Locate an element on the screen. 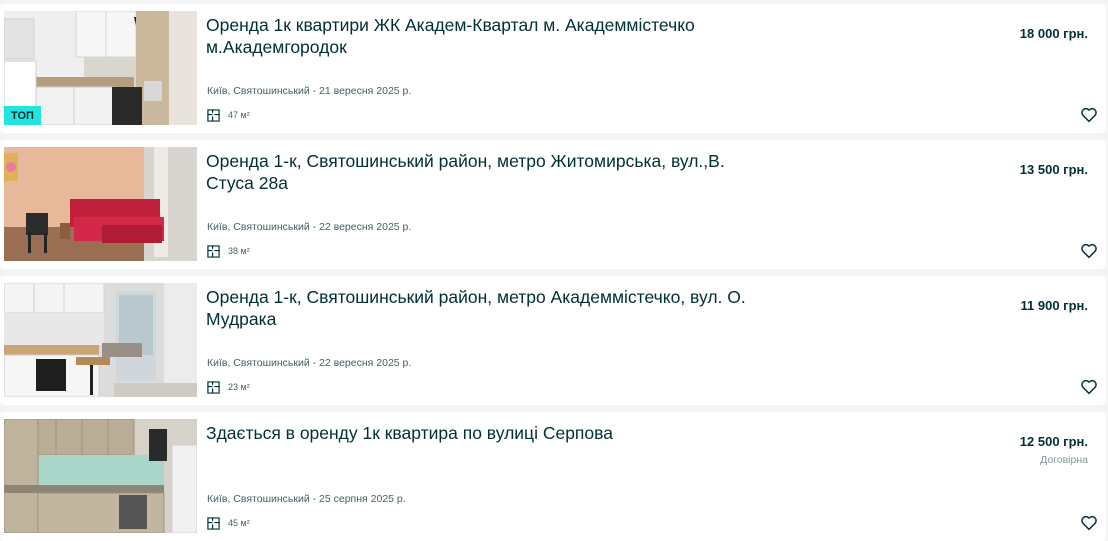 The image size is (1108, 541). listing-photo: ТОП is located at coordinates (100, 68).